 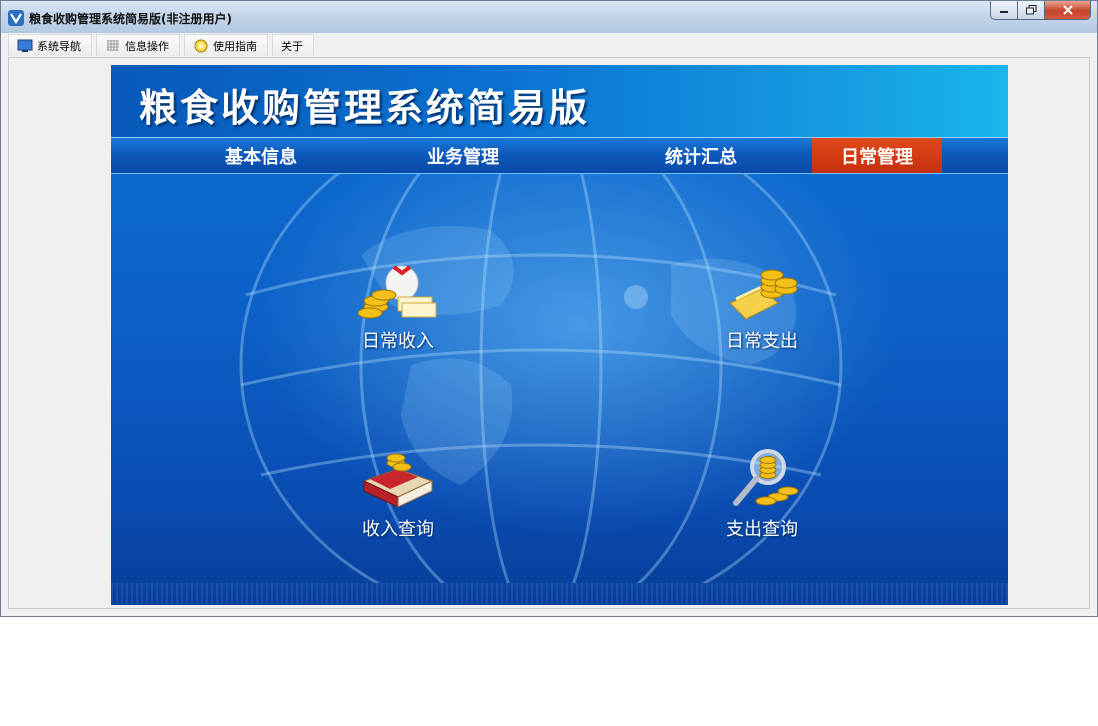 I want to click on ledger-book-icon, so click(x=398, y=480).